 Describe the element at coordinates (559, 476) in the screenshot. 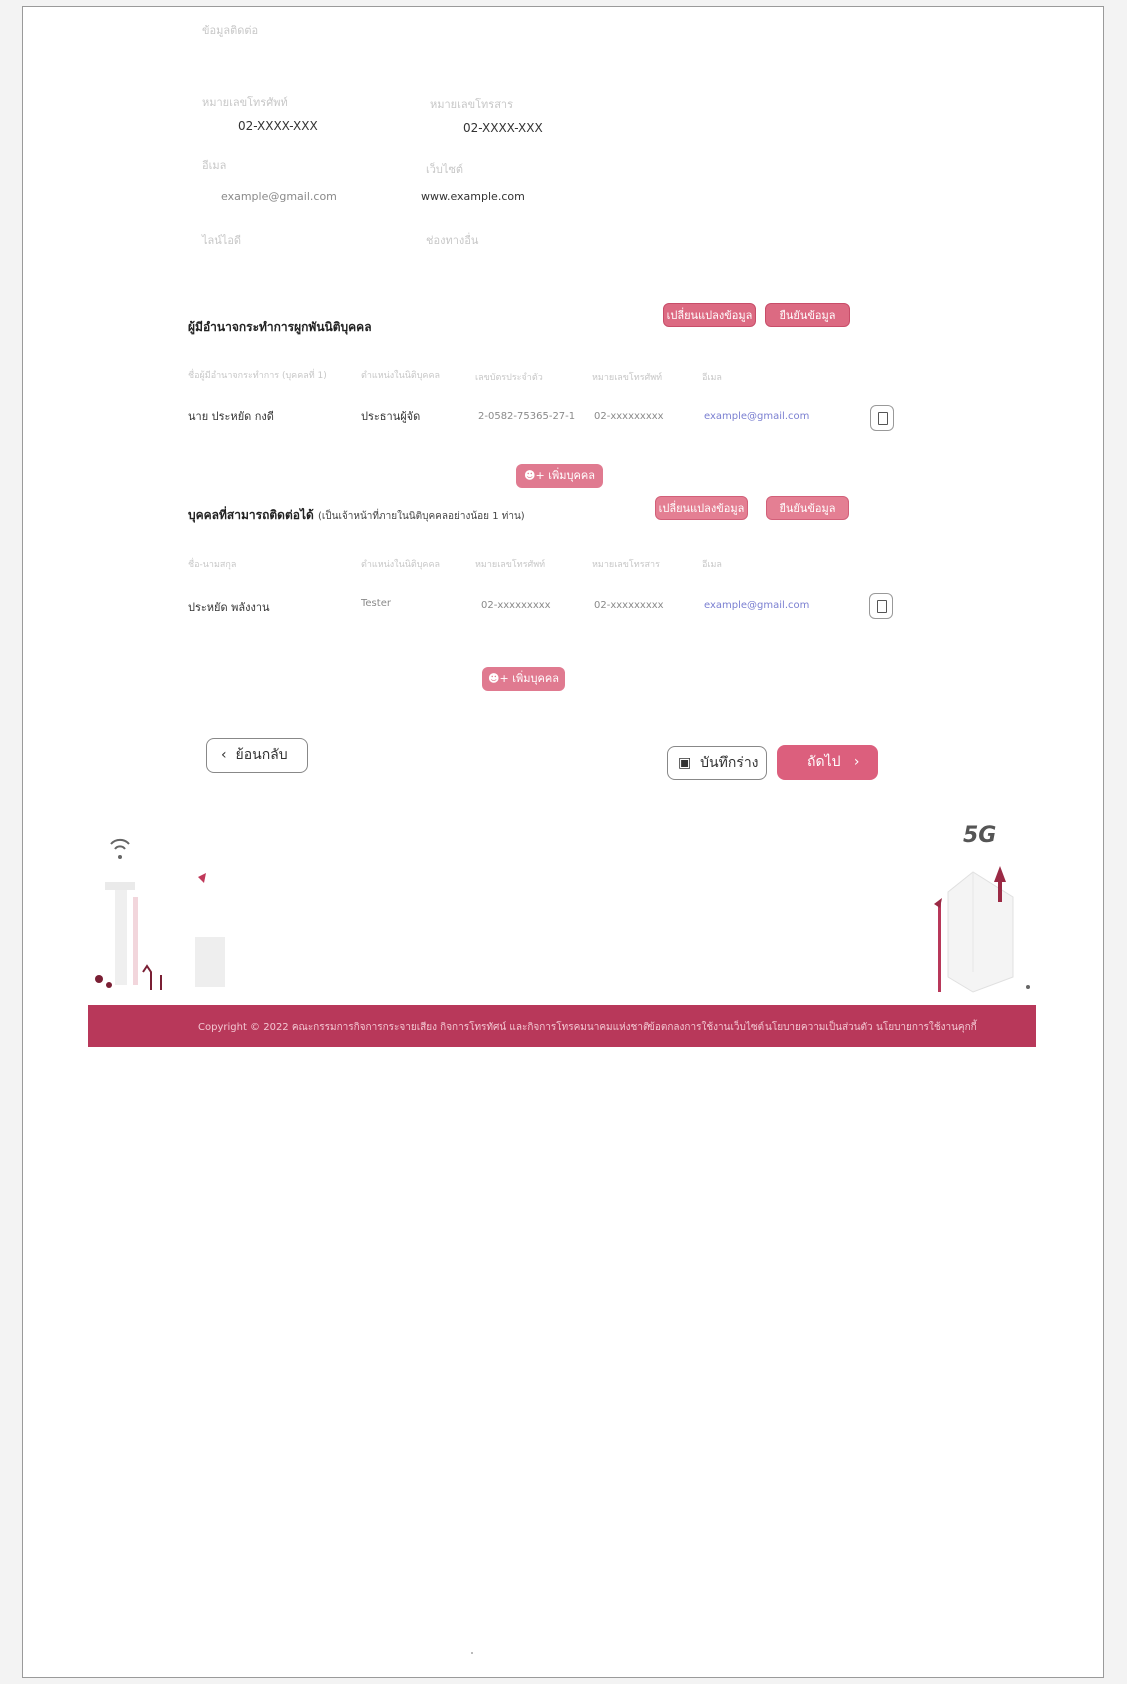

I see `add-authorized-button: ☻+ เพิ่มบุคคล` at that location.